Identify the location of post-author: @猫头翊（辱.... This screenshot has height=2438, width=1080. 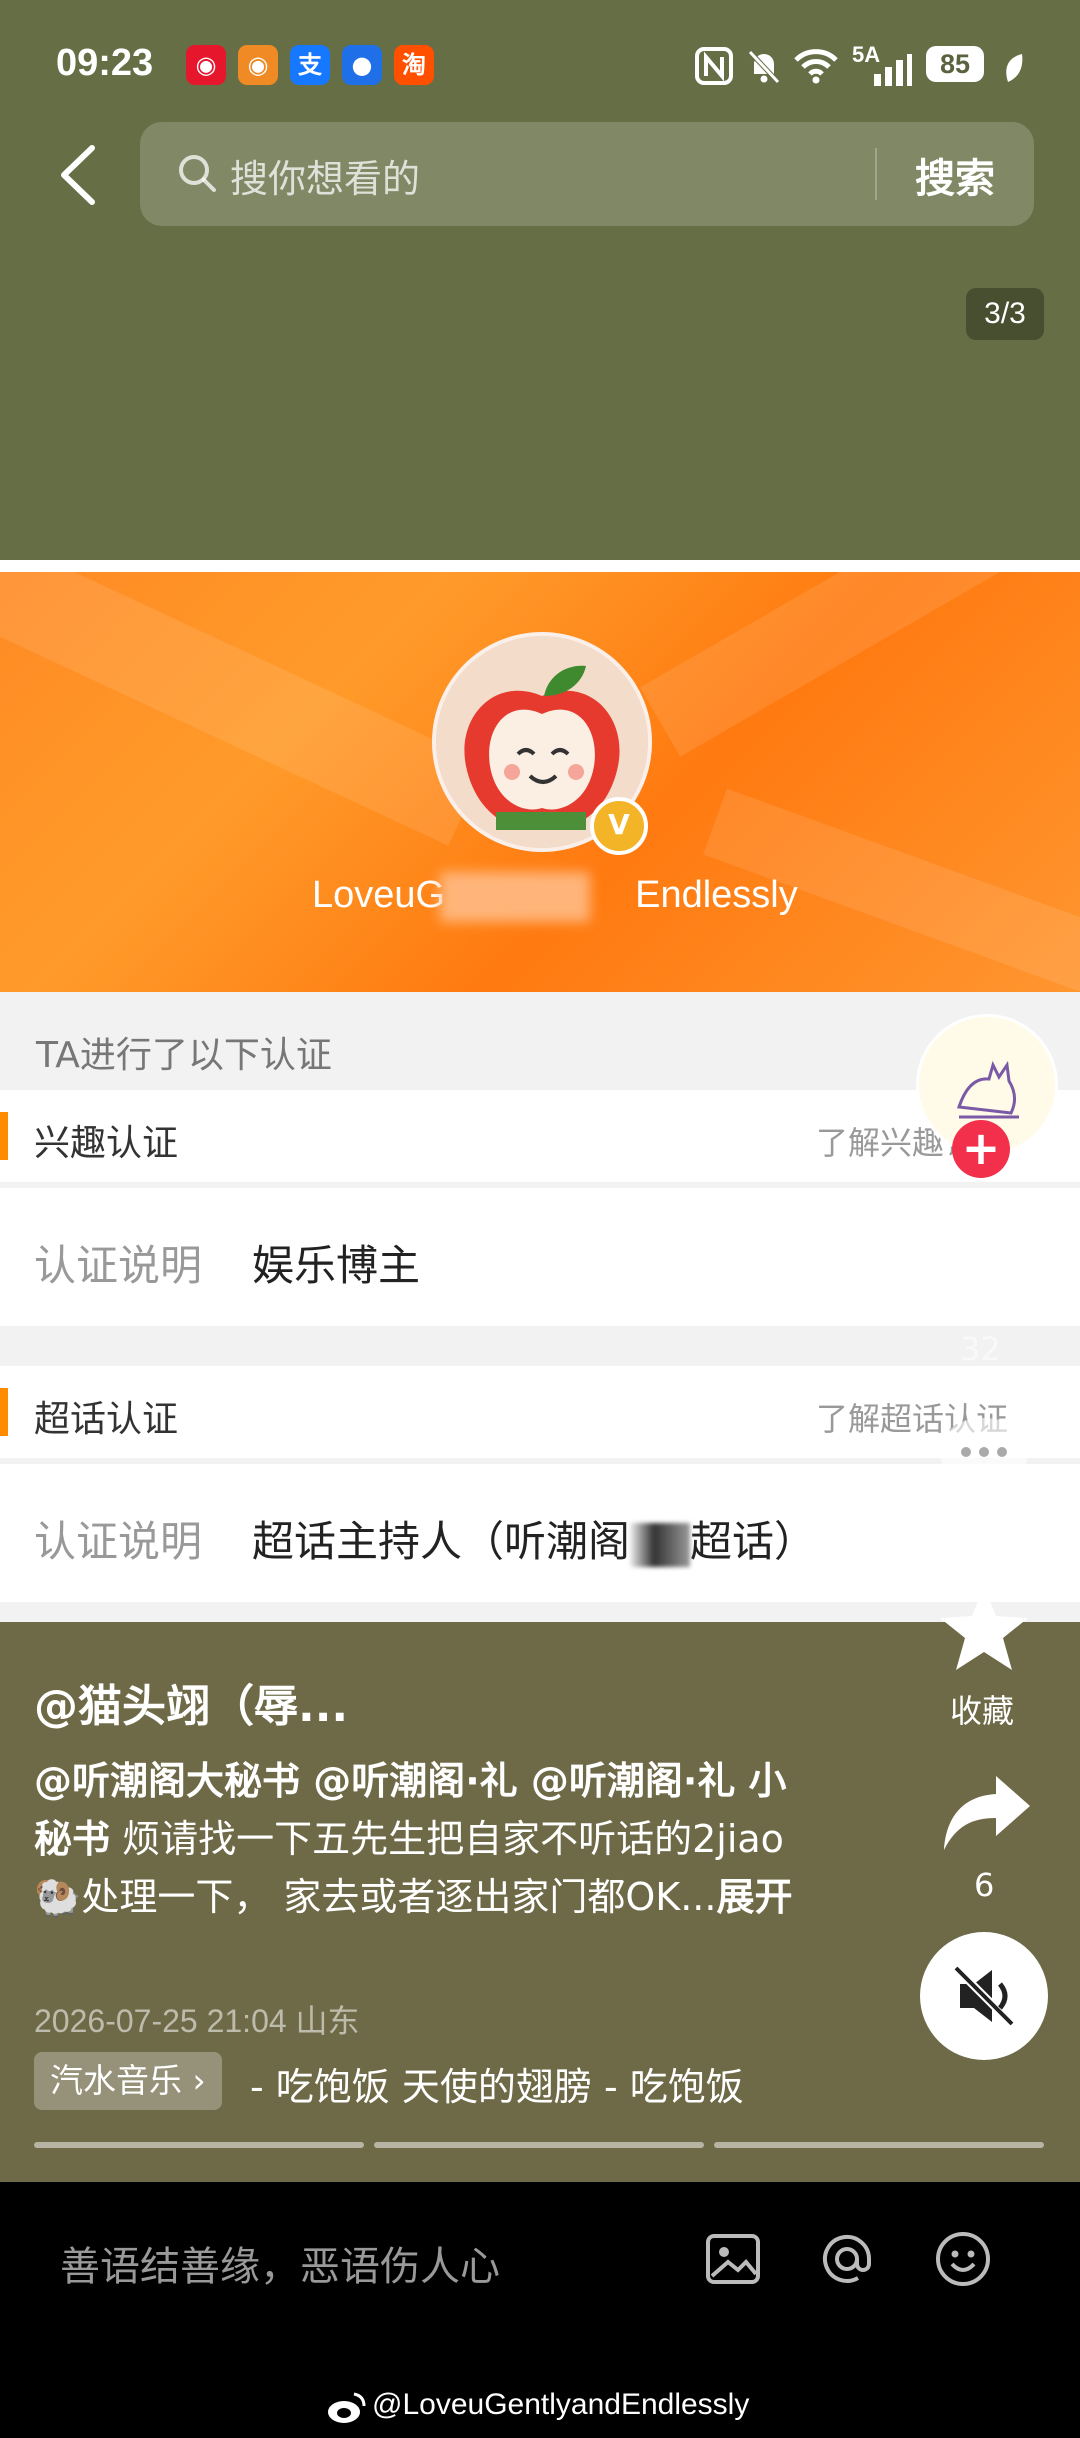
(191, 1702).